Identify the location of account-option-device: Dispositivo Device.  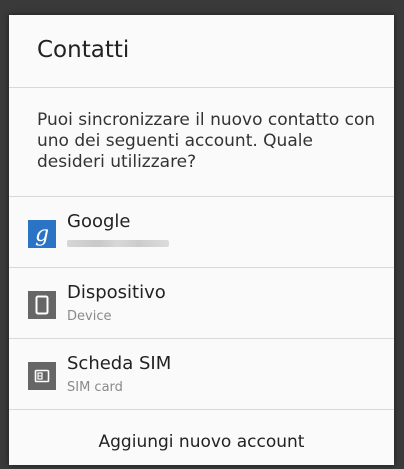
(201, 303).